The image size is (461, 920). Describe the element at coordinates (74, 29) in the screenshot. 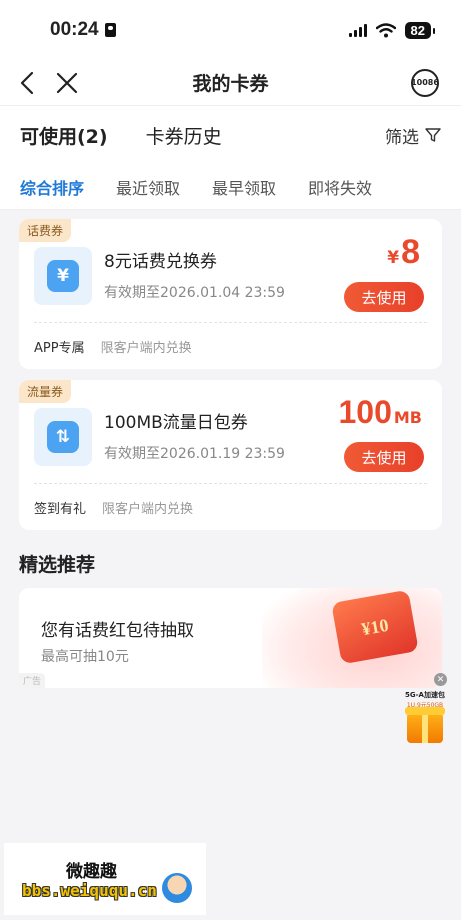

I see `status-time-text: 00:24` at that location.